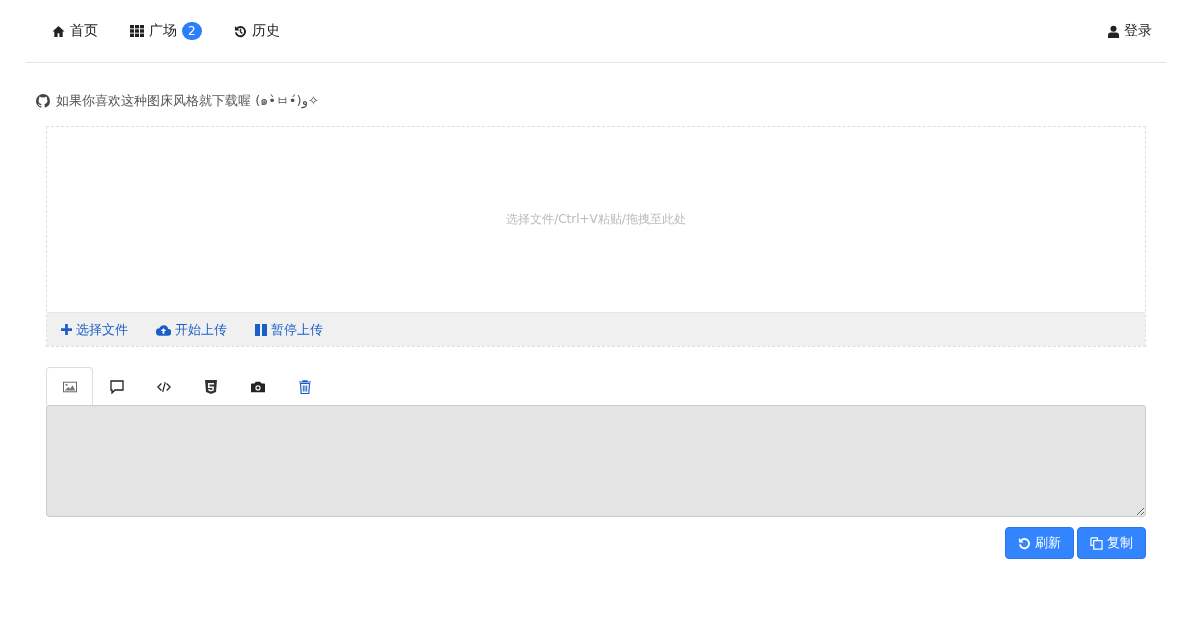  What do you see at coordinates (187, 101) in the screenshot?
I see `notice-text: 如果你喜欢这种图床风格就下载喔 (๑•̀ㅂ•́)و✧` at bounding box center [187, 101].